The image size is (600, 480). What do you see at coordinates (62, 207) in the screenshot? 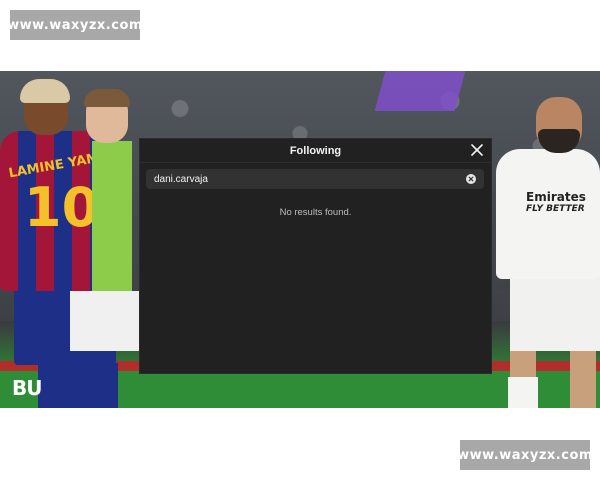
I see `left-player-number: 10` at bounding box center [62, 207].